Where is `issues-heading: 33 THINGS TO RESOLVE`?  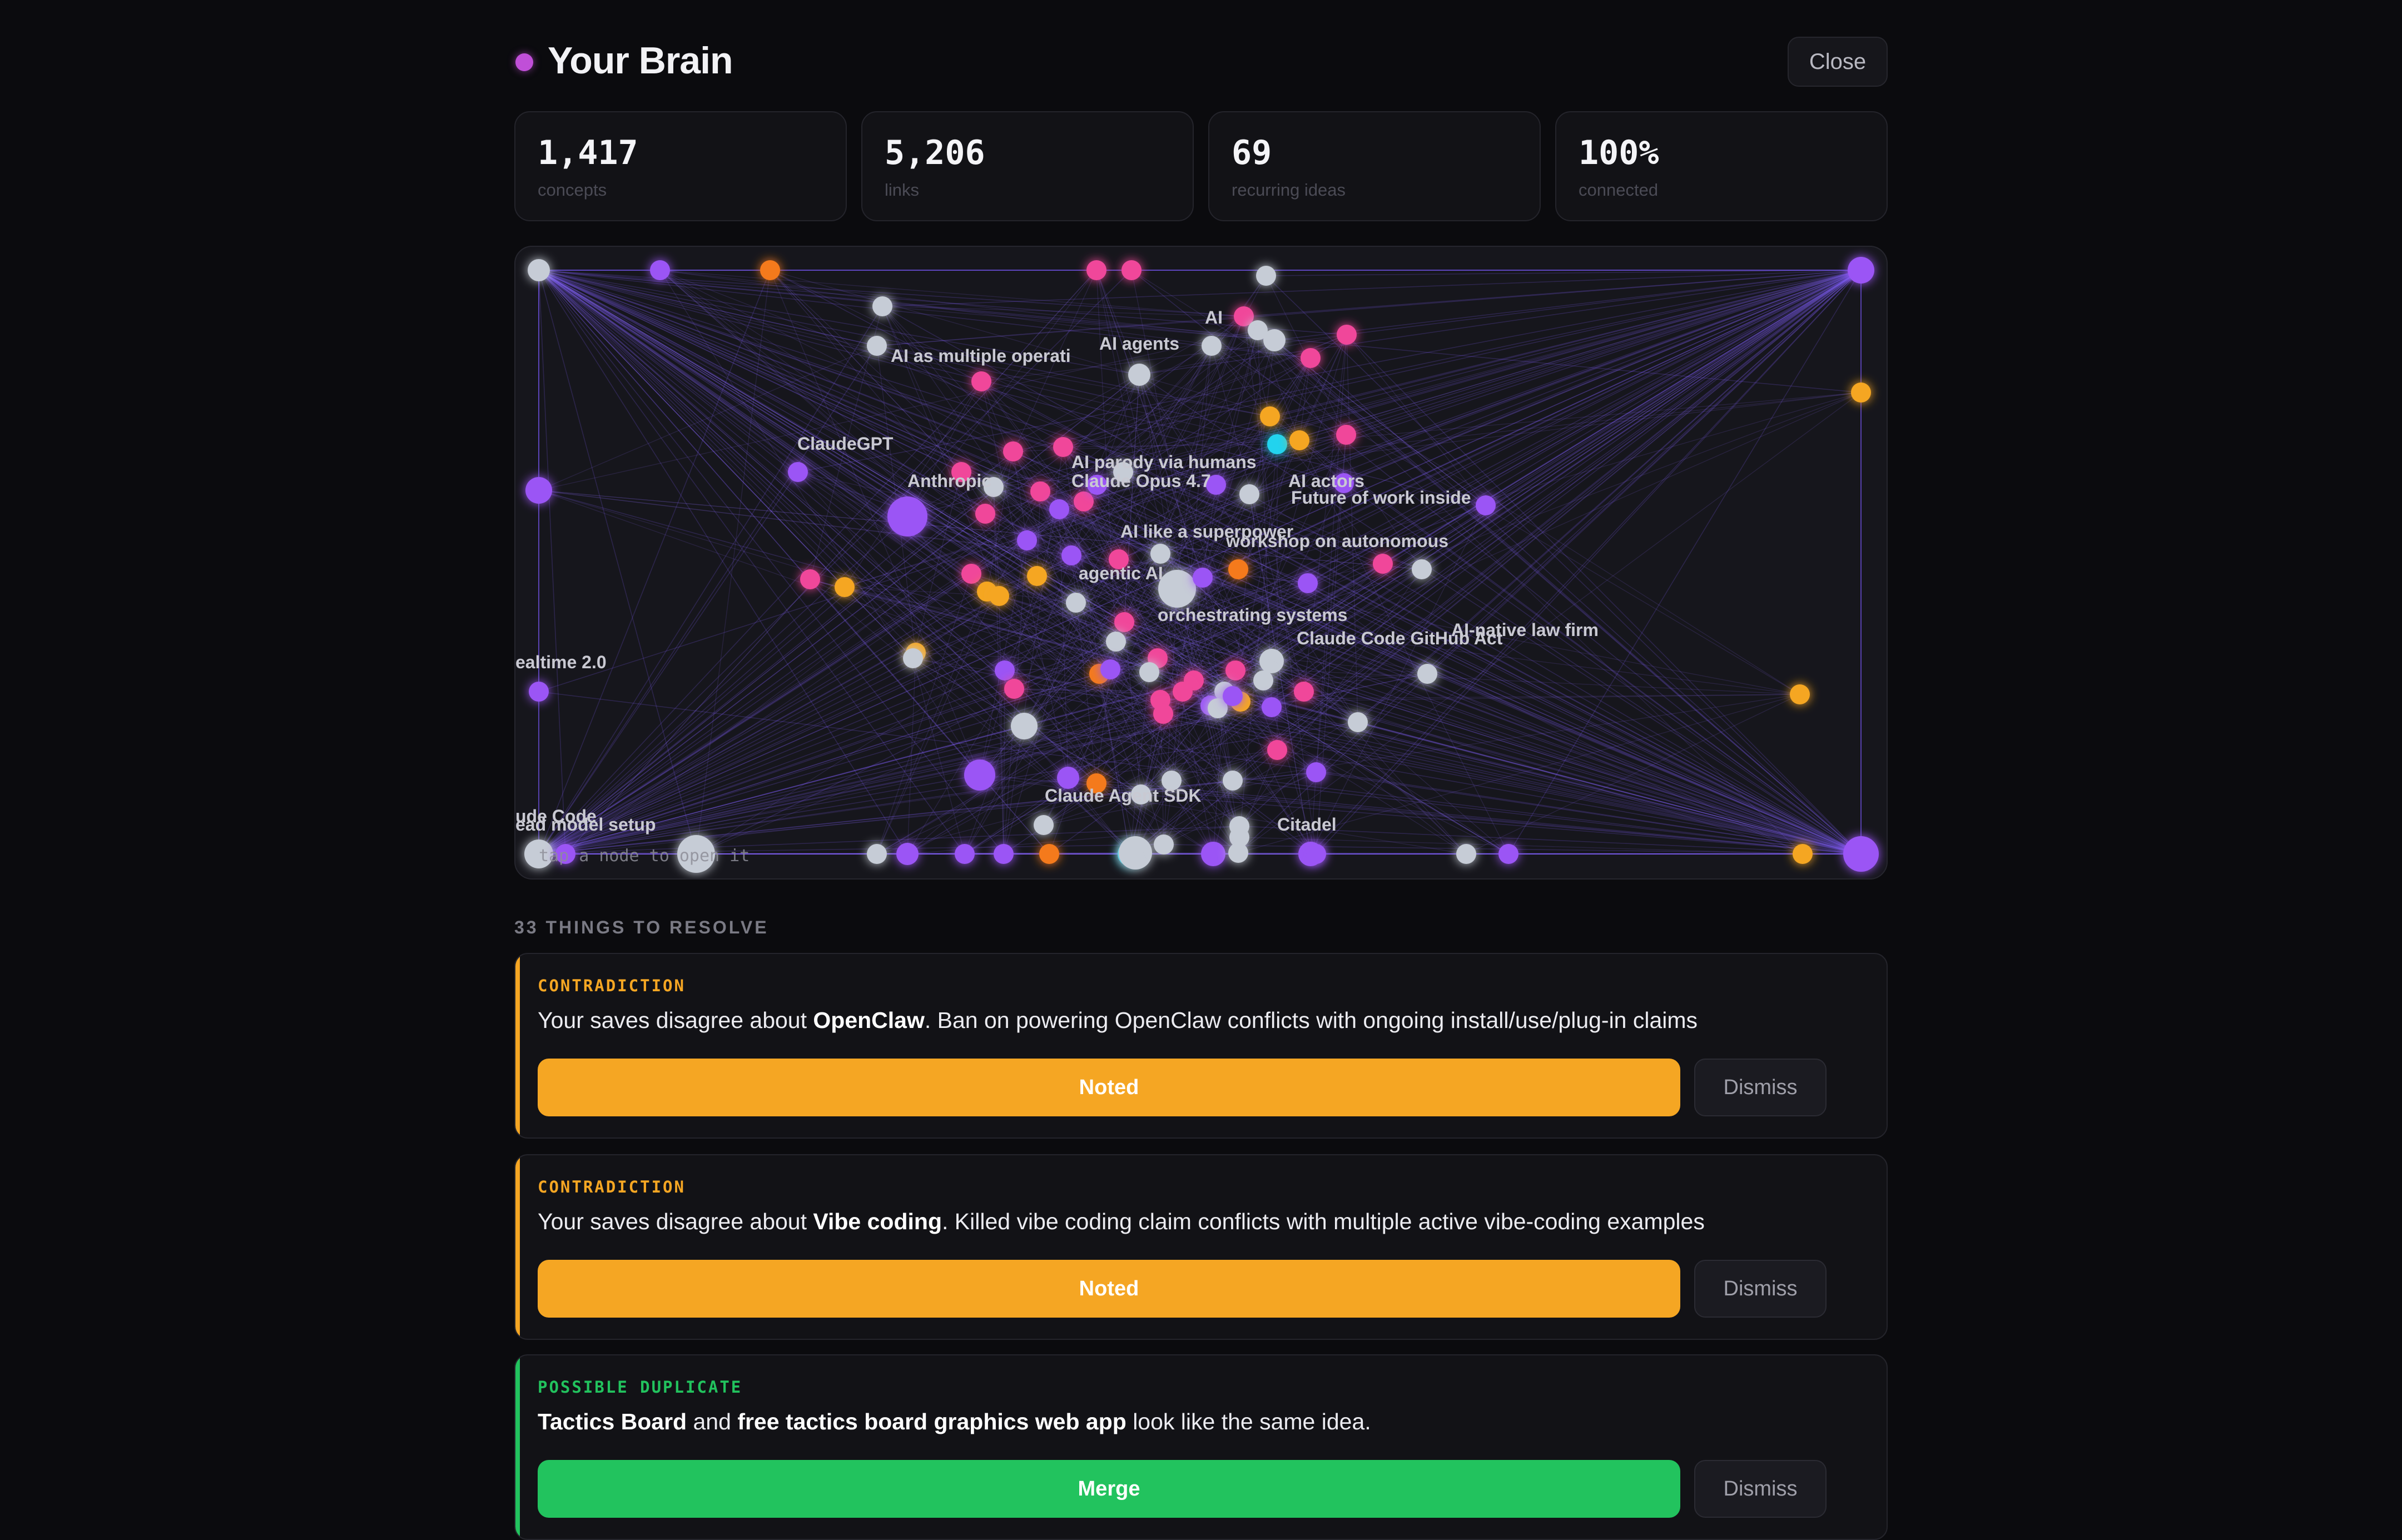 issues-heading: 33 THINGS TO RESOLVE is located at coordinates (641, 927).